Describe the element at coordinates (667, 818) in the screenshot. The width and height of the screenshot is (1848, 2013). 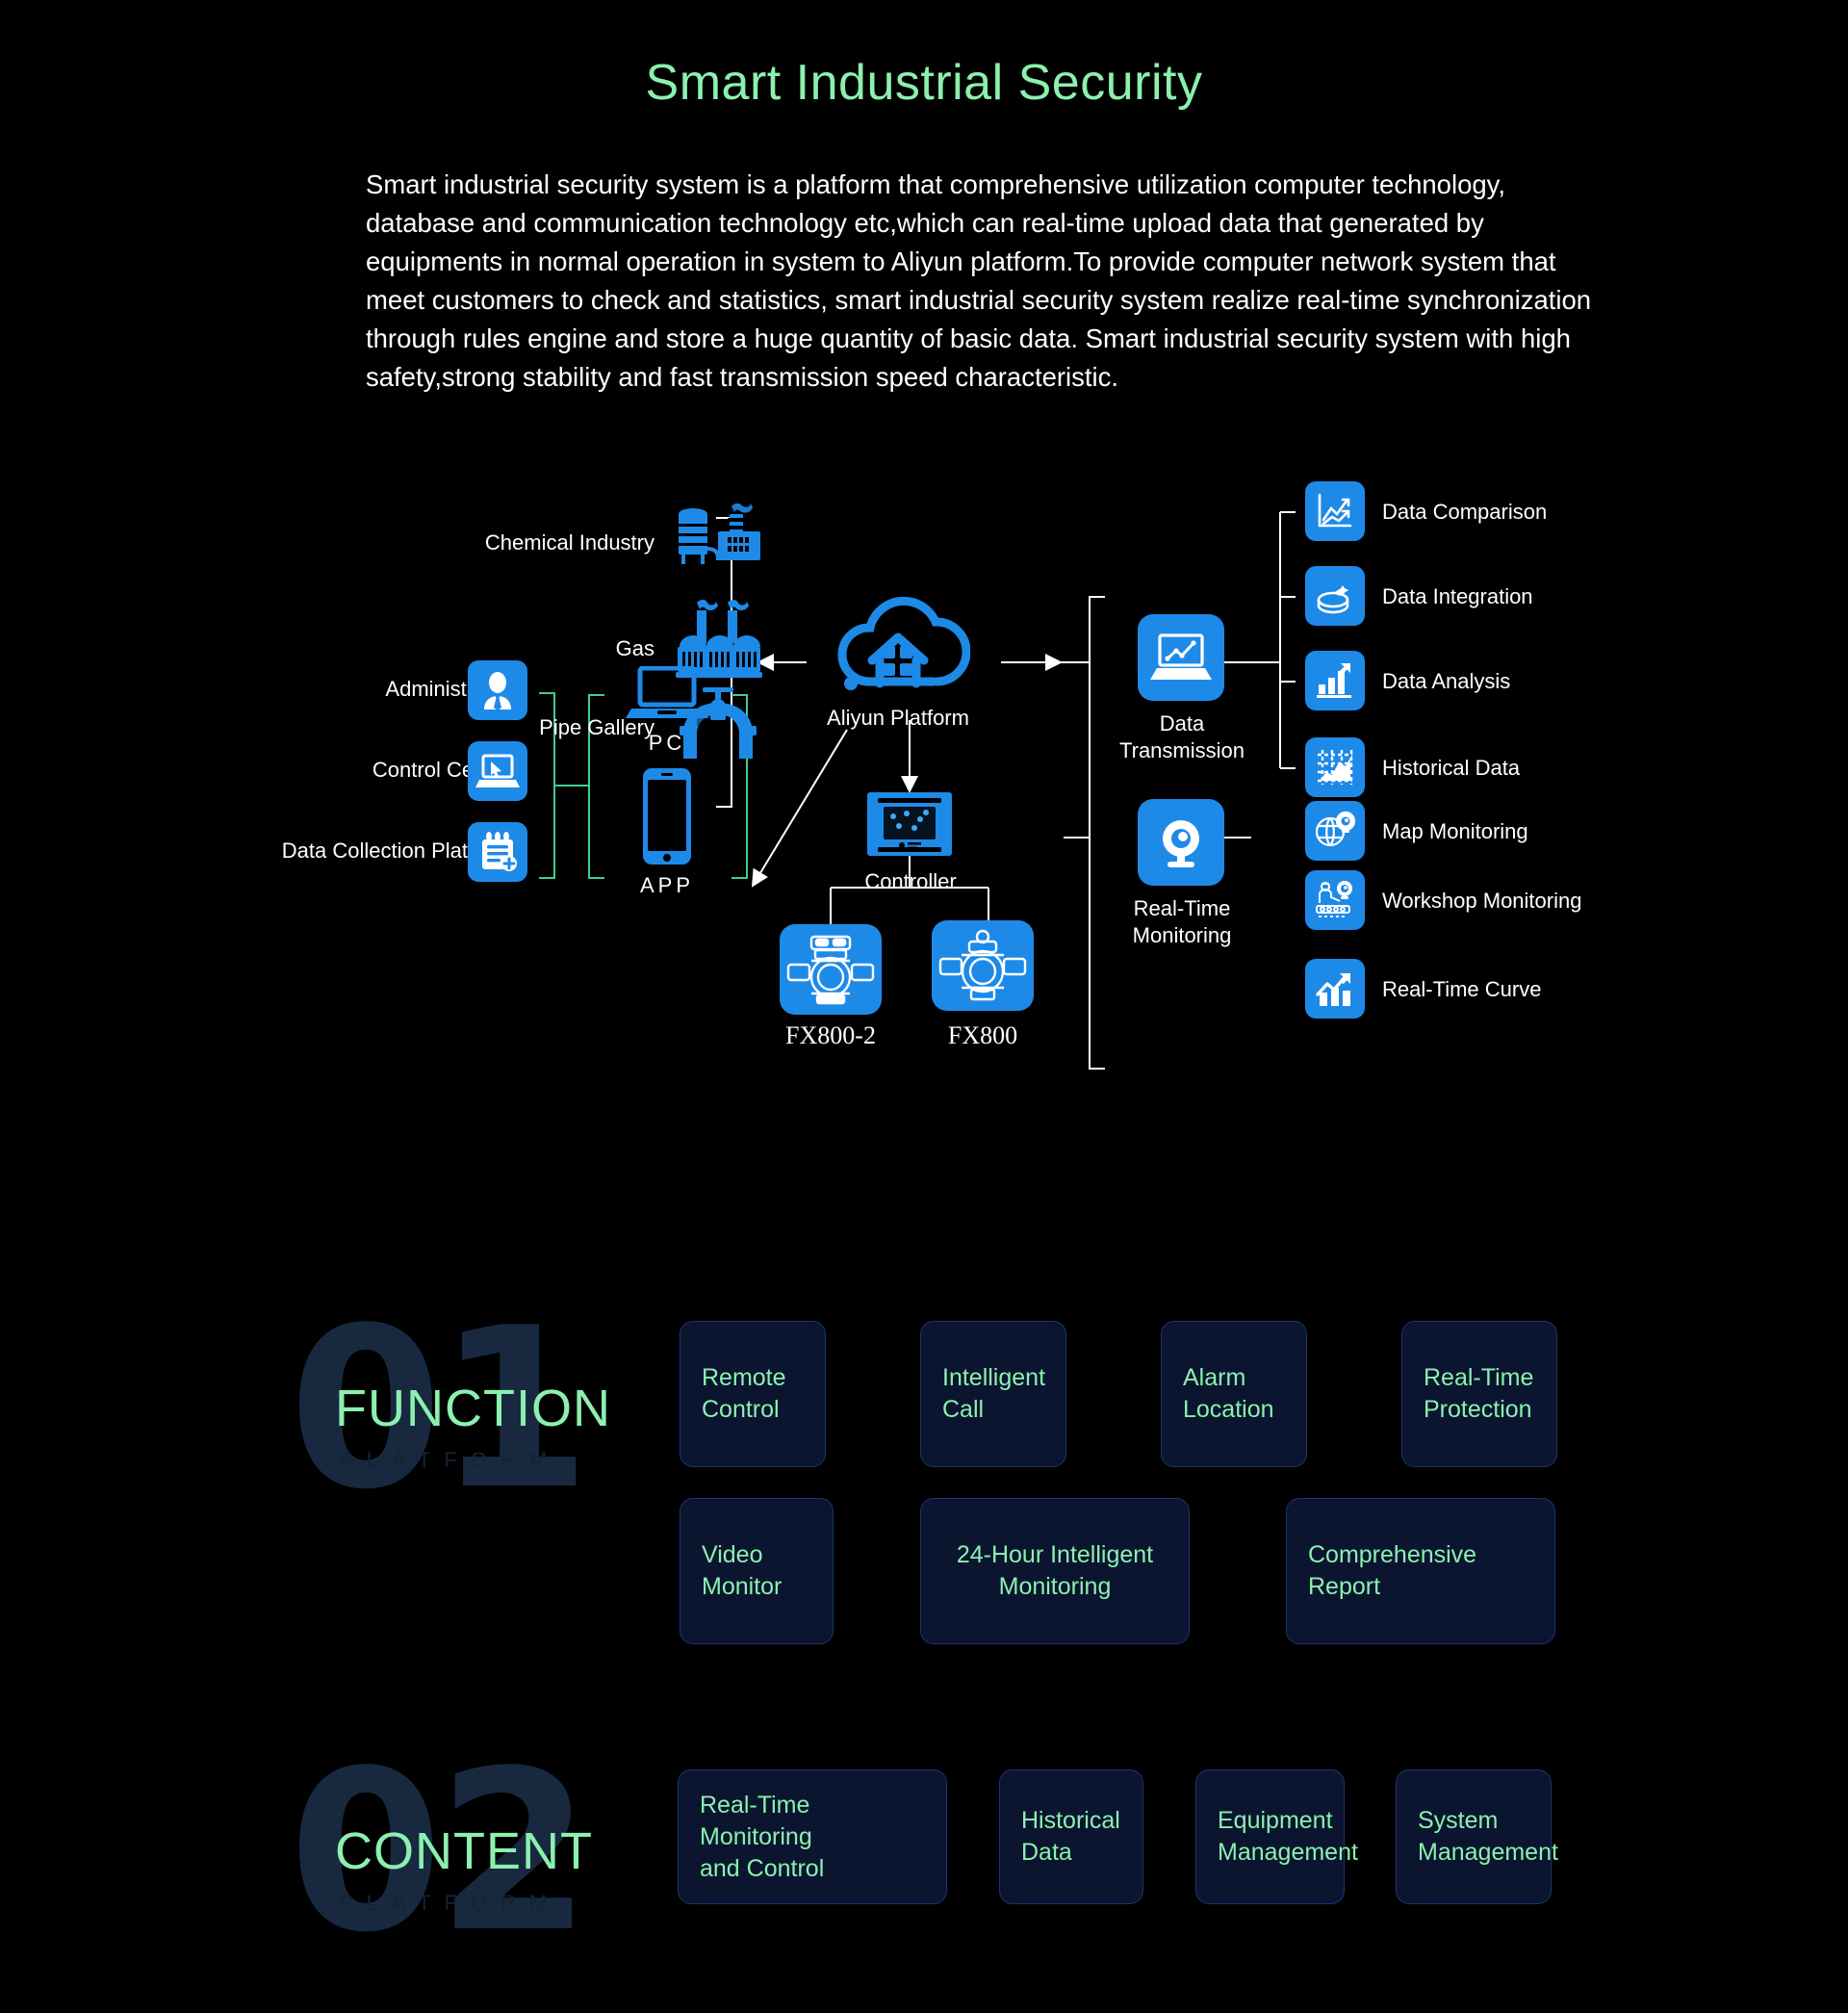
I see `smartphone-icon` at that location.